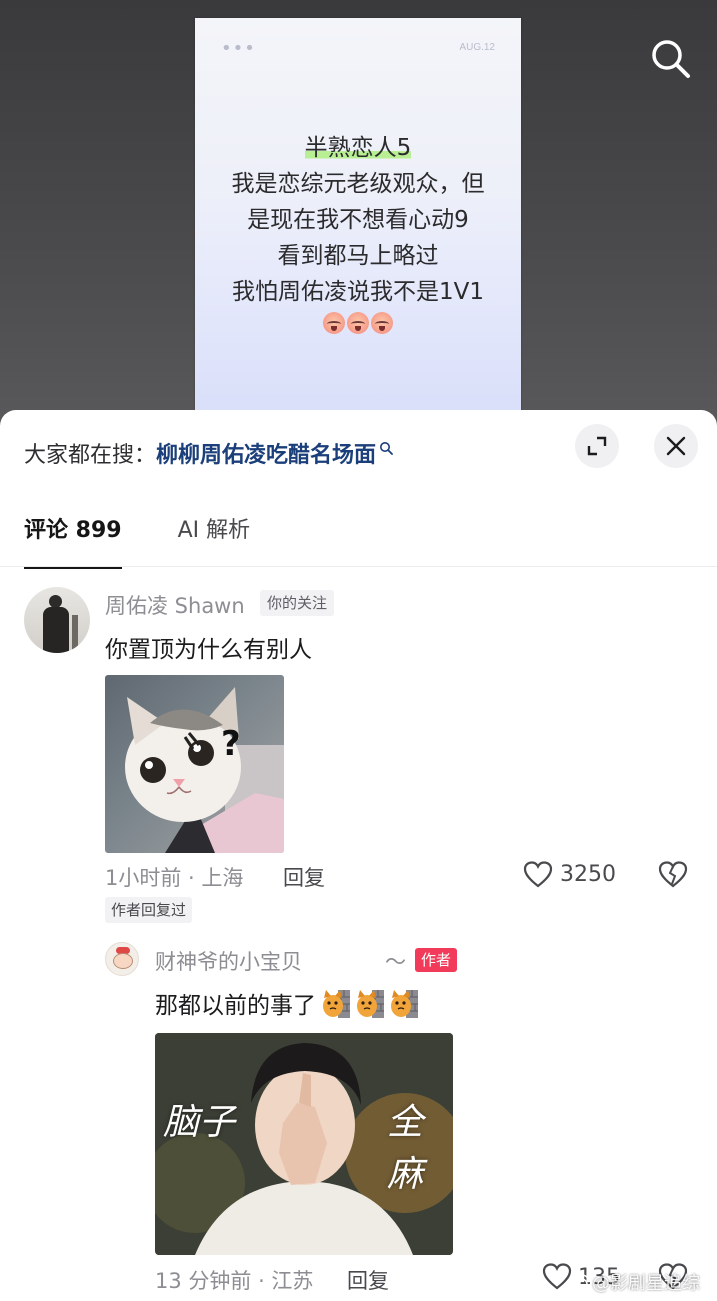  What do you see at coordinates (358, 220) in the screenshot?
I see `post-line-3: 是现在我不想看心动9` at bounding box center [358, 220].